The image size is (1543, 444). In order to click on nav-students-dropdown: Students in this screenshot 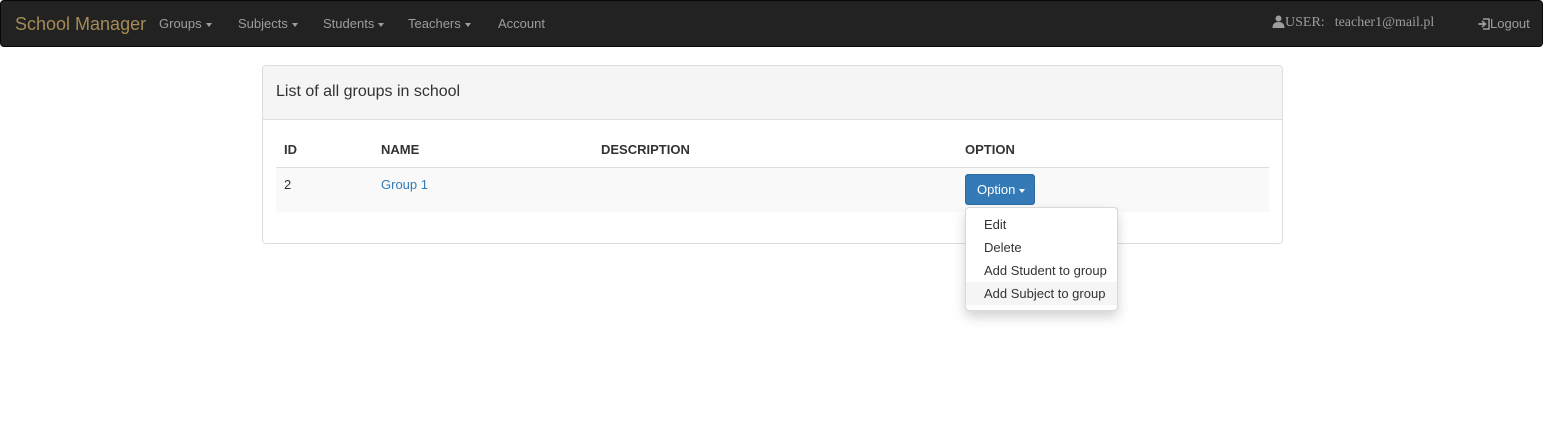, I will do `click(354, 23)`.